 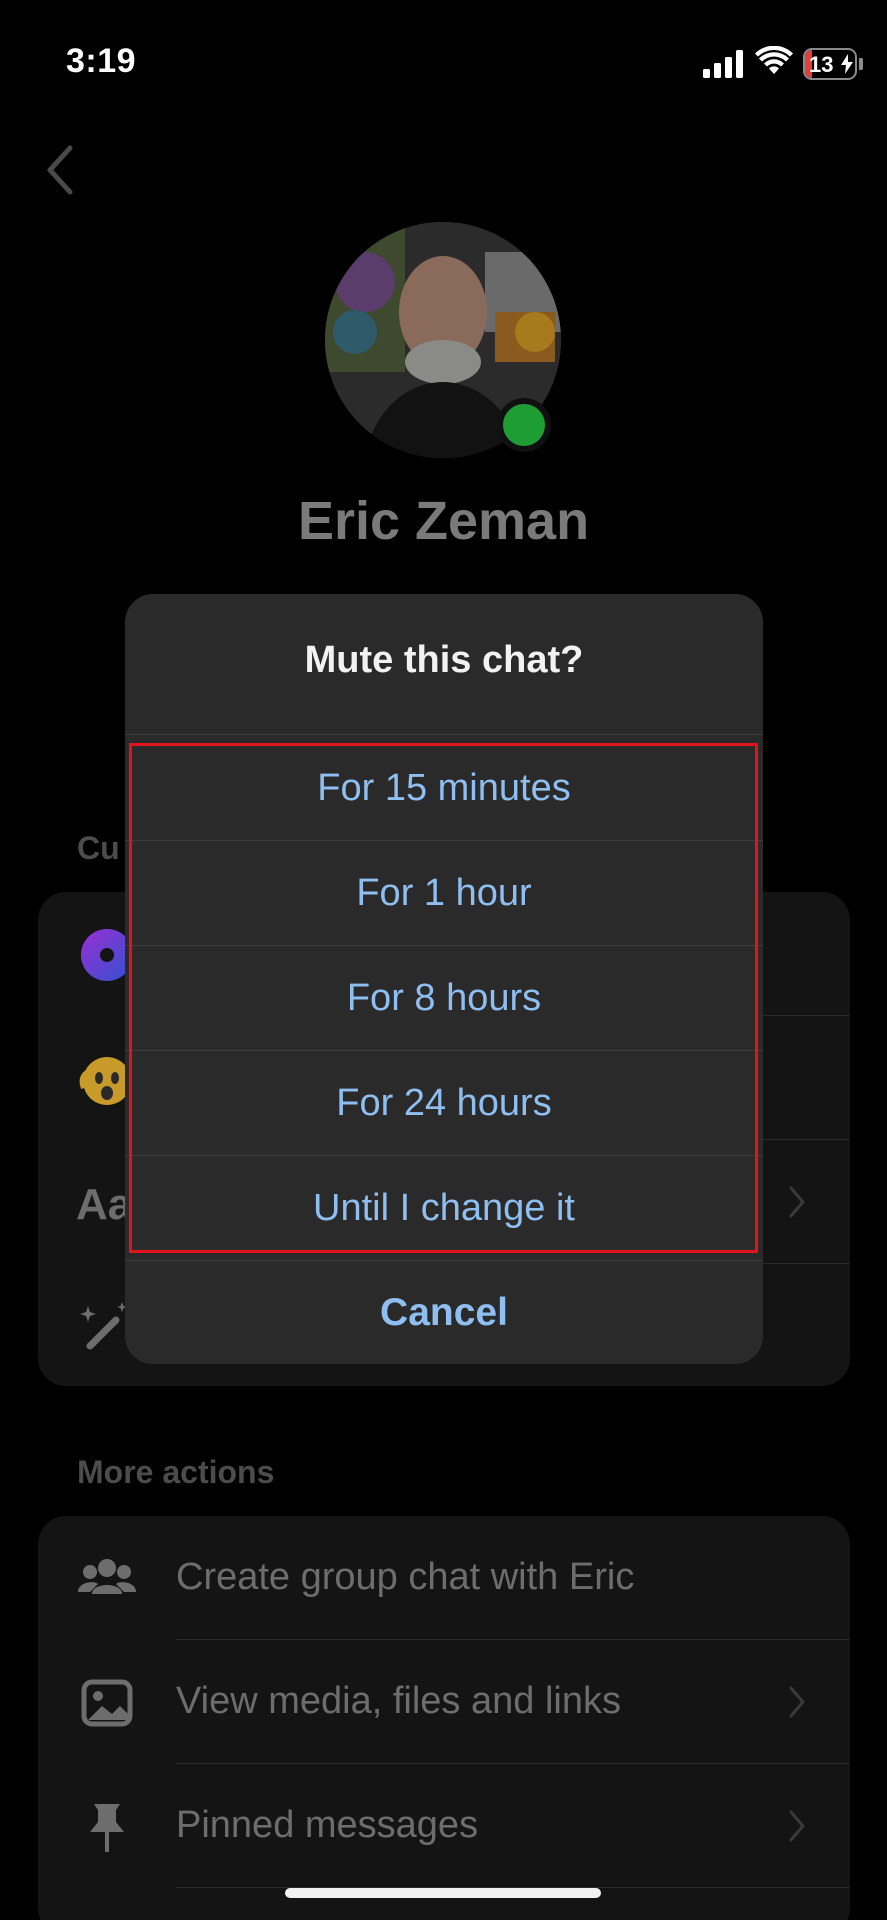 What do you see at coordinates (444, 1208) in the screenshot?
I see `mute-until-changed-option: Until I change it` at bounding box center [444, 1208].